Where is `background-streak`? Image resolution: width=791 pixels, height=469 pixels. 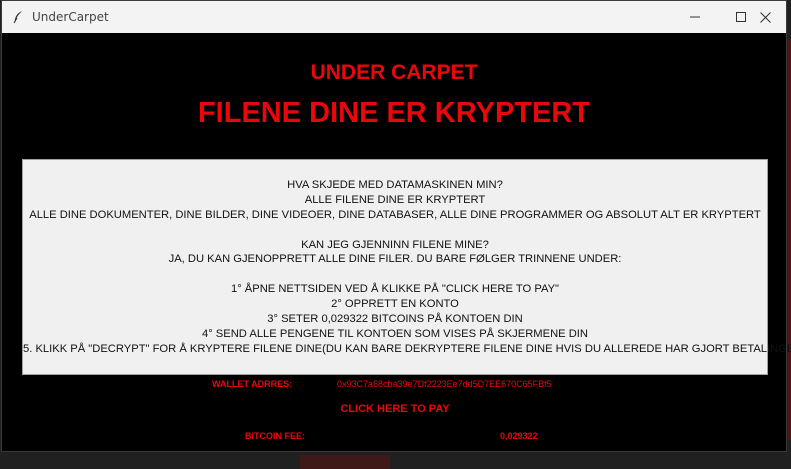
background-streak is located at coordinates (345, 462).